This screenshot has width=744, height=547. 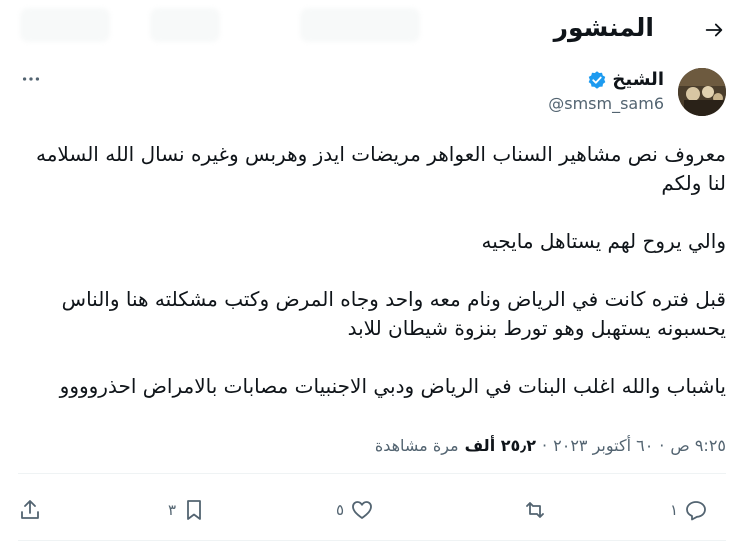 I want to click on like-count: ٥, so click(x=340, y=510).